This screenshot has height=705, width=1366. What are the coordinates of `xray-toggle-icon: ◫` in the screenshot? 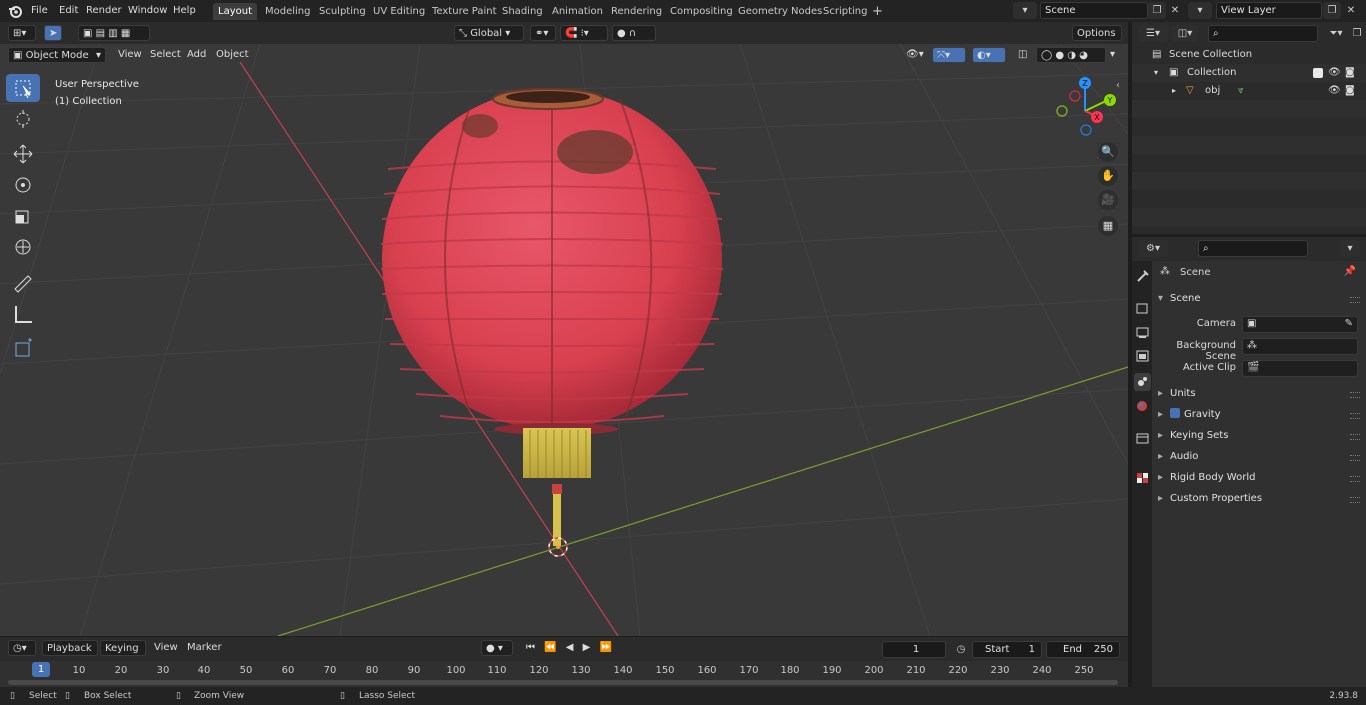 It's located at (1022, 55).